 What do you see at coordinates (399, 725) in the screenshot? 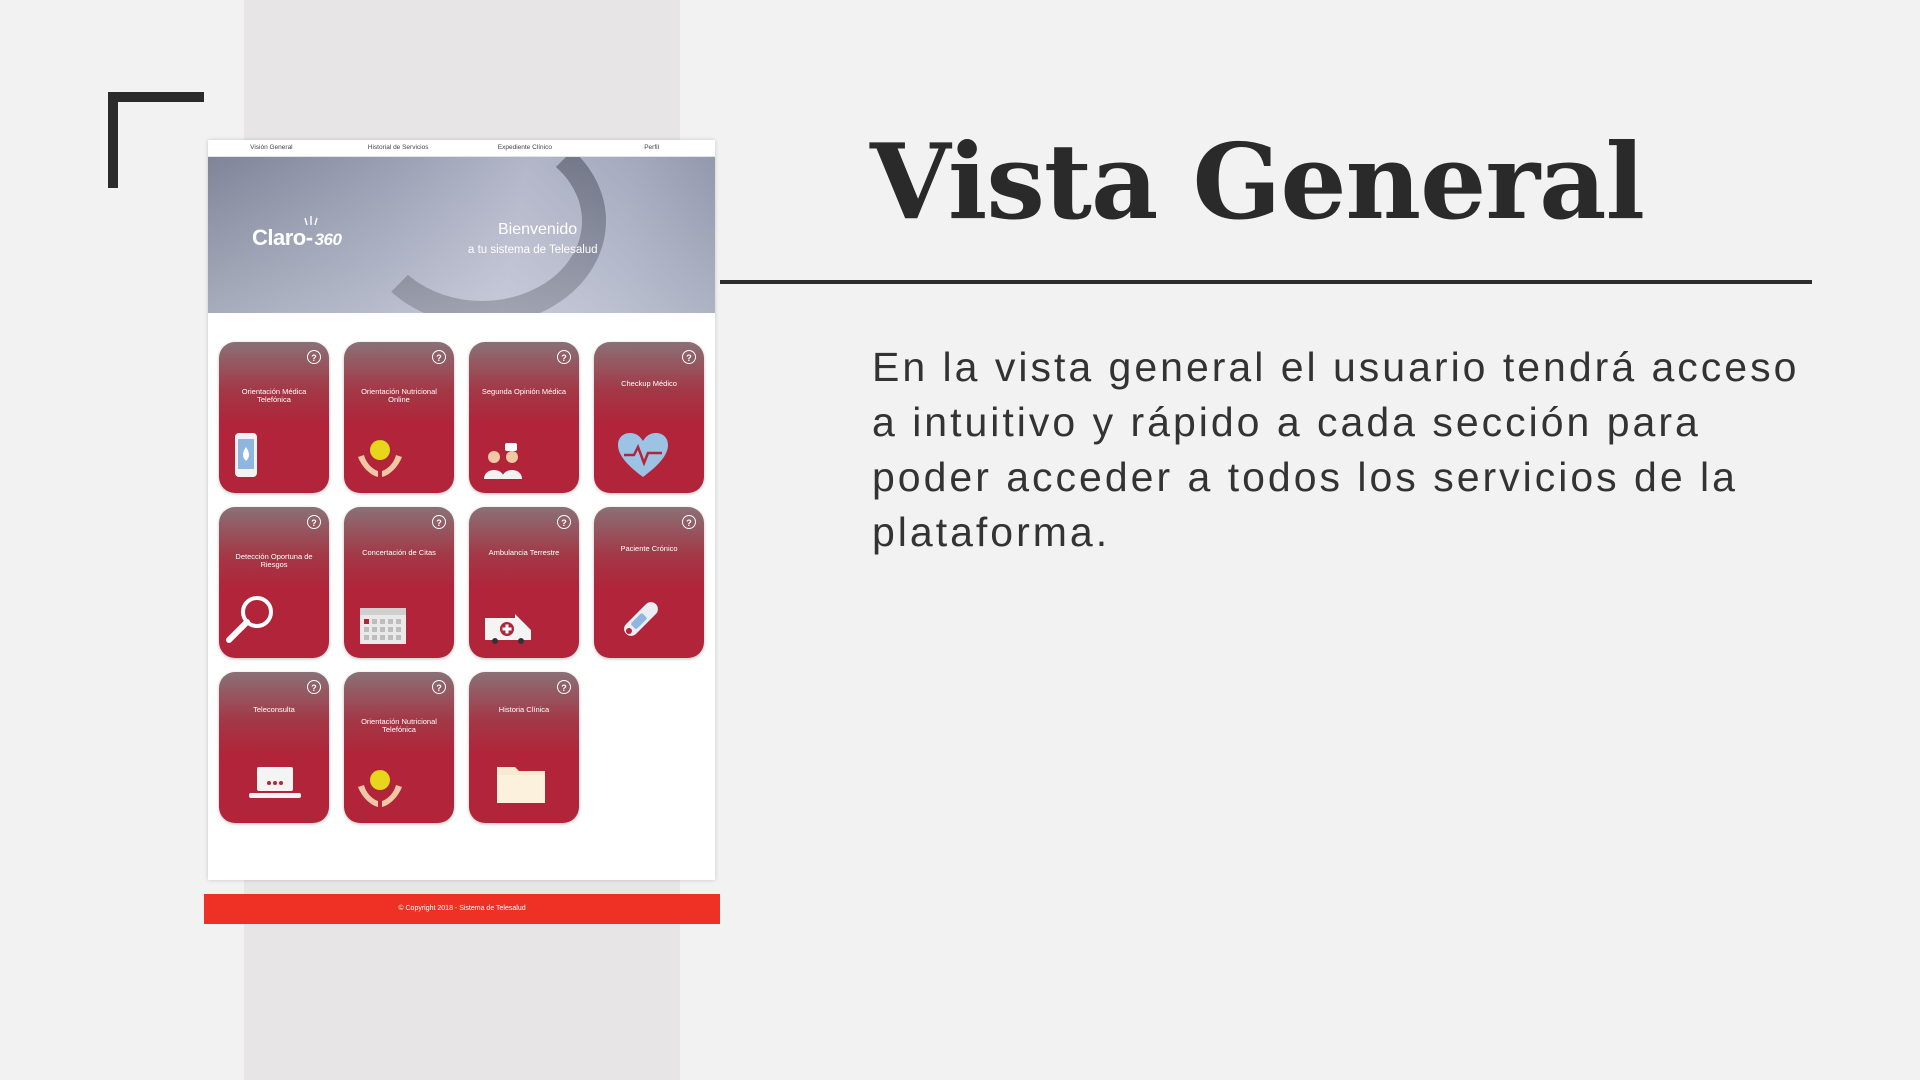
I see `tile-label: Orientación Nutricional Telefónica` at bounding box center [399, 725].